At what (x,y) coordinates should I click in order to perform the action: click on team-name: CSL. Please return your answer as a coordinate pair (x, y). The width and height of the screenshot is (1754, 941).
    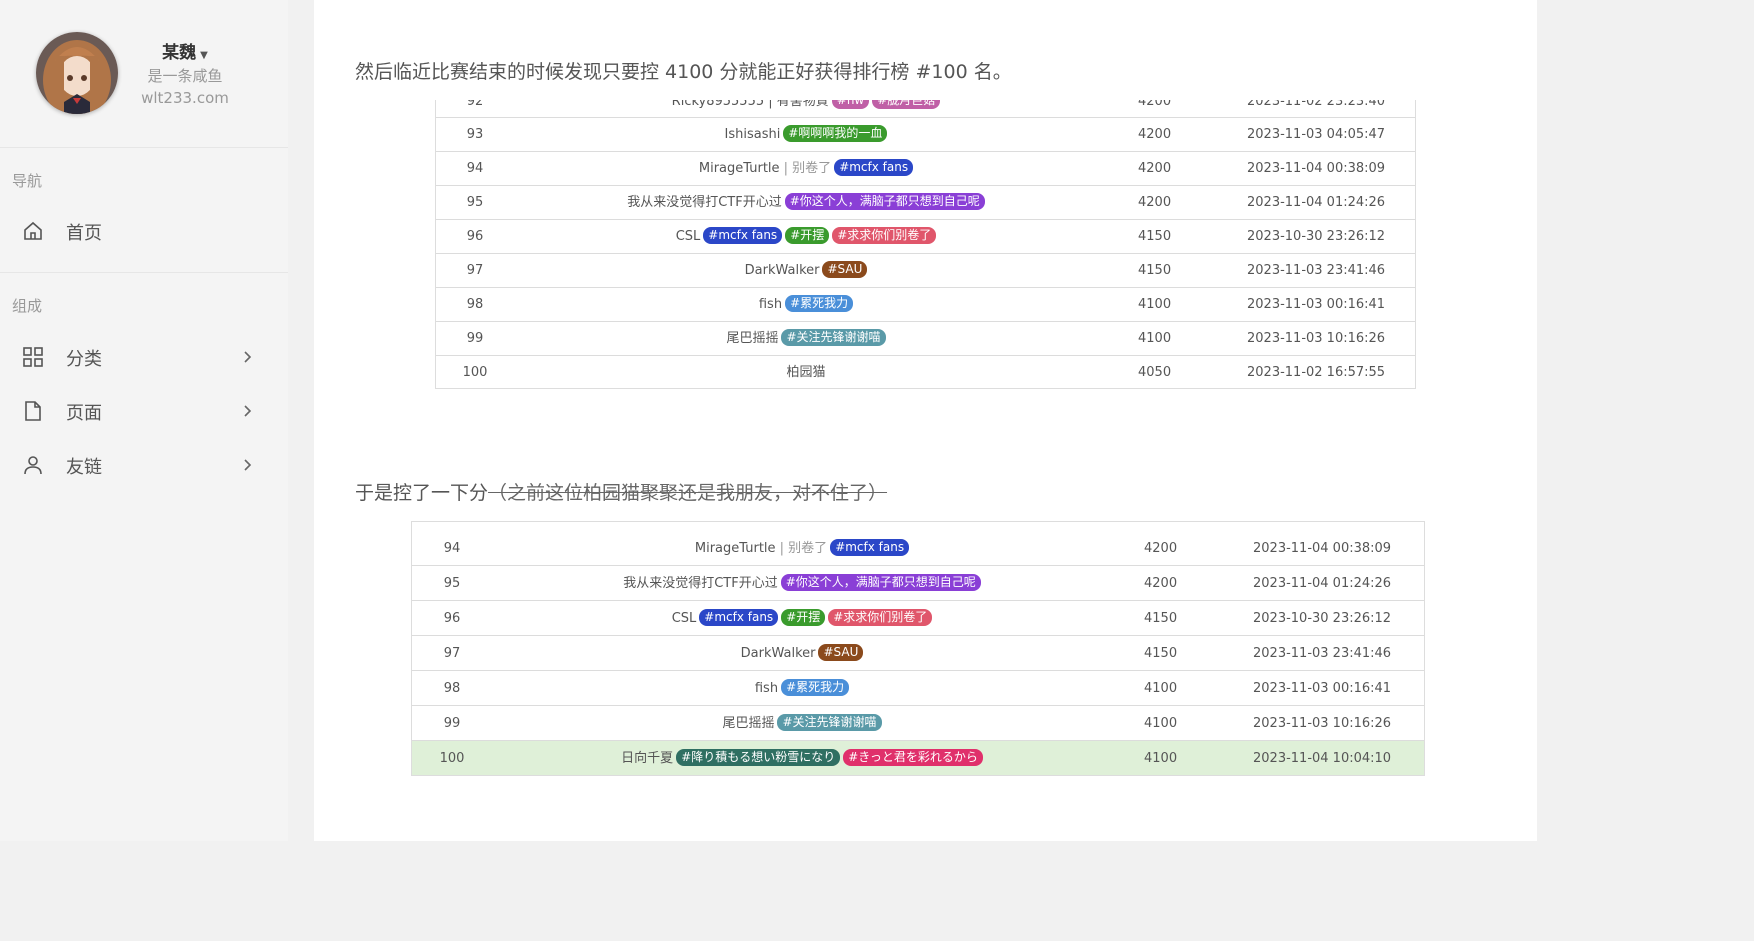
    Looking at the image, I should click on (684, 618).